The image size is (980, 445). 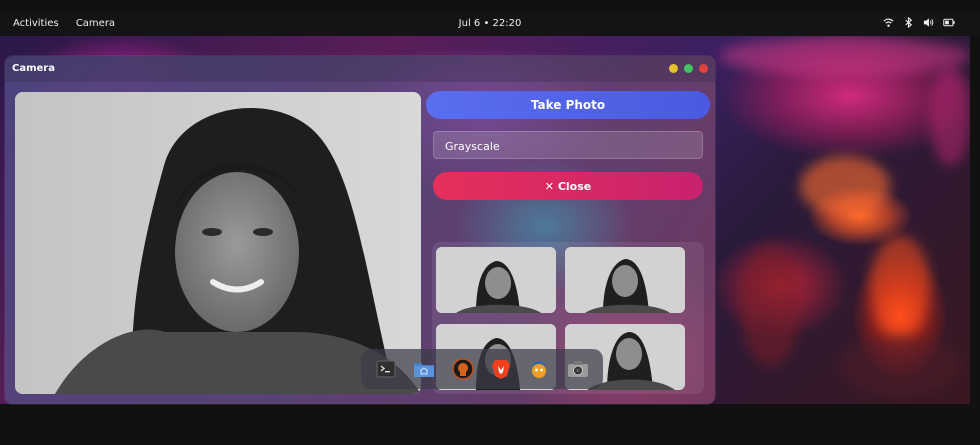 I want to click on take-photo-button: Take Photo, so click(x=568, y=105).